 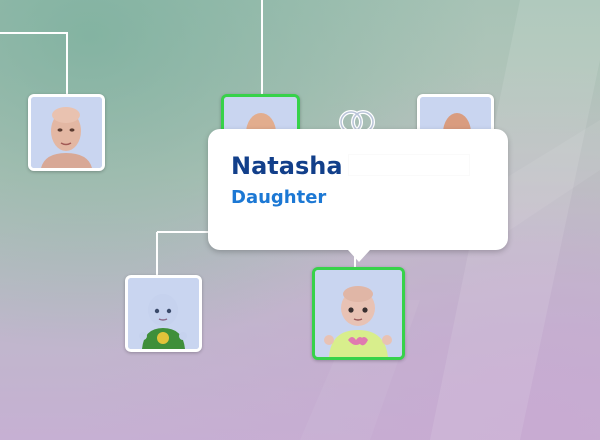 I want to click on family-member-portrait-toddler-boy, so click(x=163, y=313).